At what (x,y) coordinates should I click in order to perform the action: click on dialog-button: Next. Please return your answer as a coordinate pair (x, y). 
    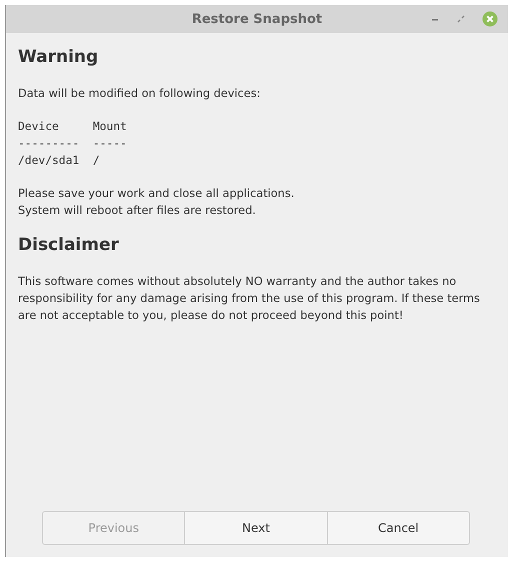
    Looking at the image, I should click on (256, 528).